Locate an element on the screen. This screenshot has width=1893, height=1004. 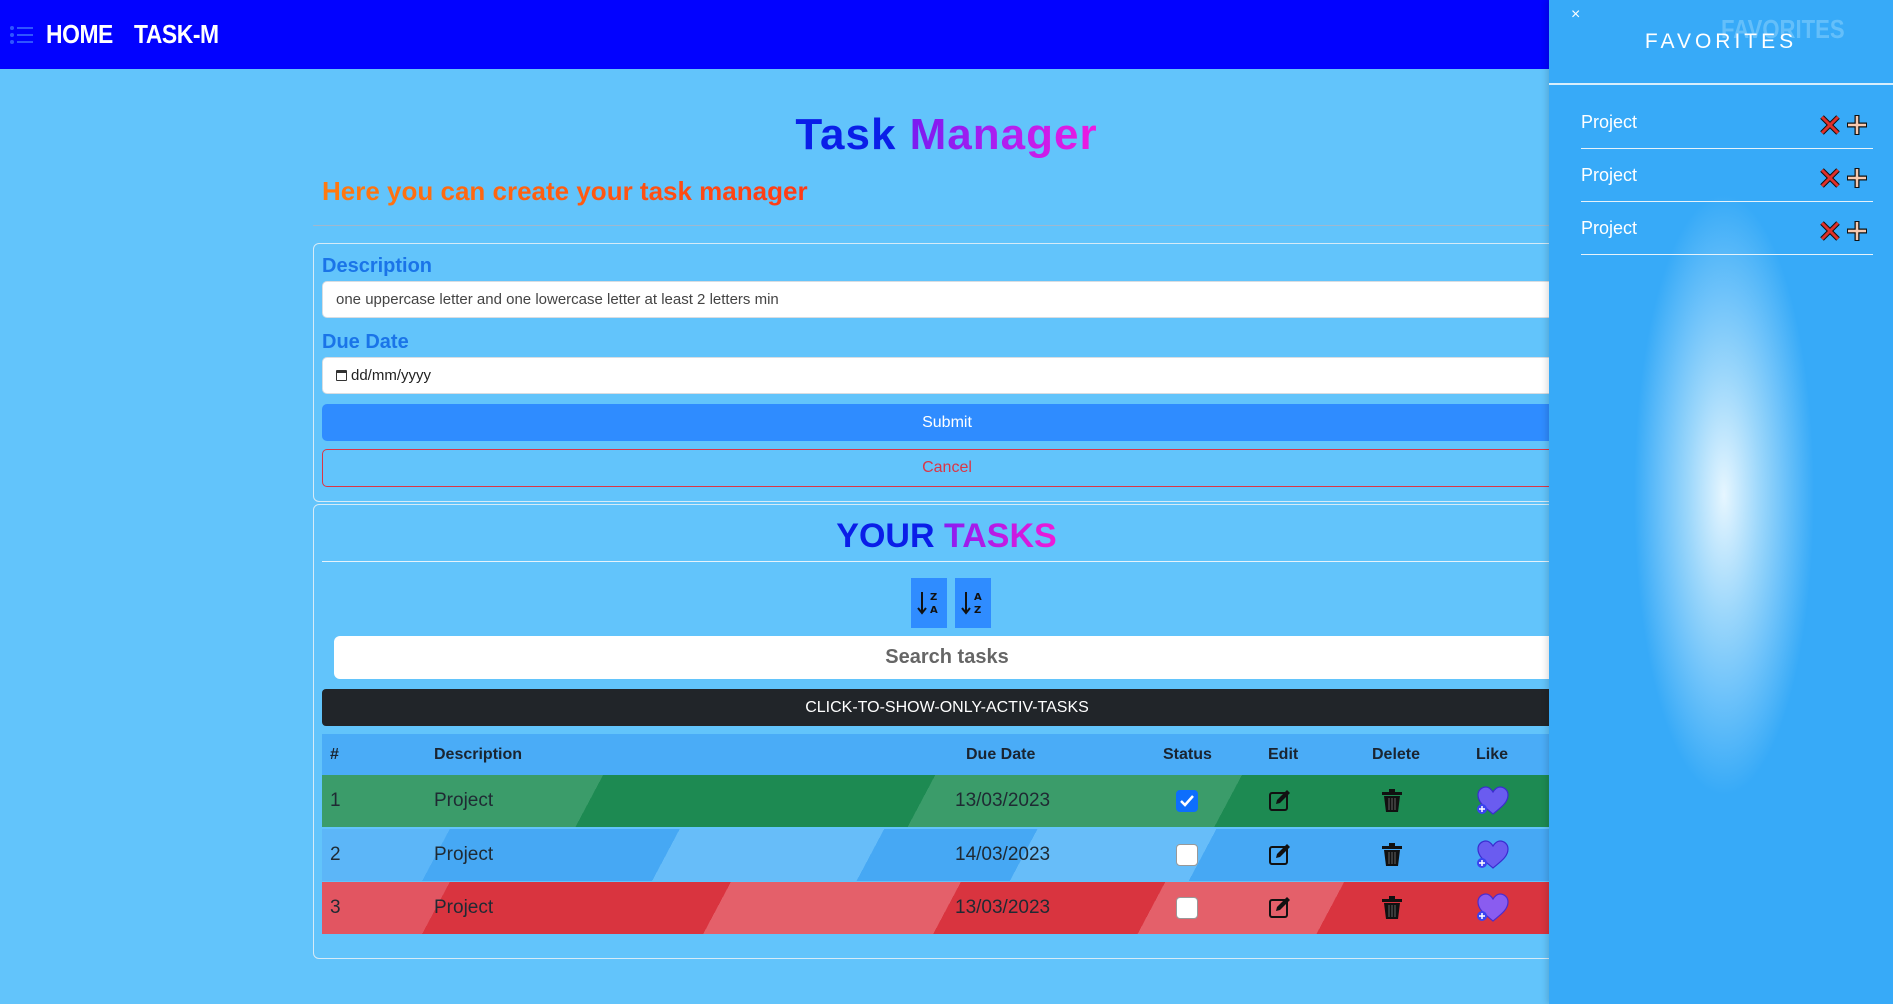
calendar-icon is located at coordinates (341, 375).